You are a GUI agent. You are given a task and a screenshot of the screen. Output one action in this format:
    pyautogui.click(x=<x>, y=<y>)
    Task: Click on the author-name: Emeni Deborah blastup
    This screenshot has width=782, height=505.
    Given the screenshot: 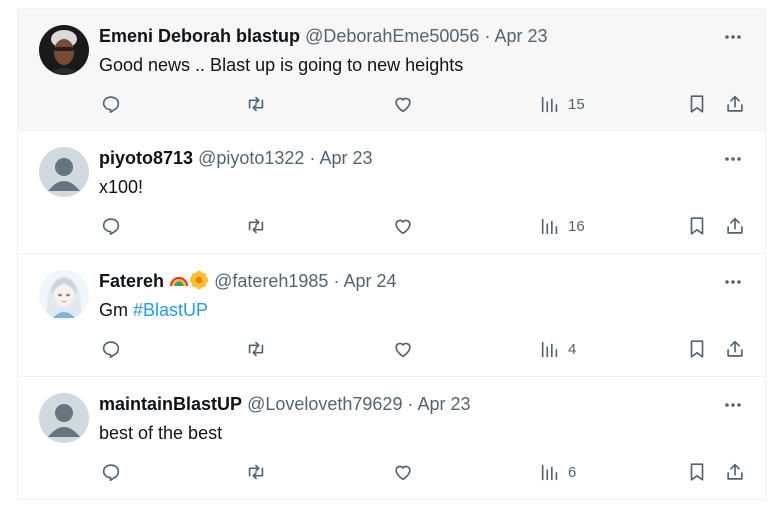 What is the action you would take?
    pyautogui.click(x=199, y=36)
    